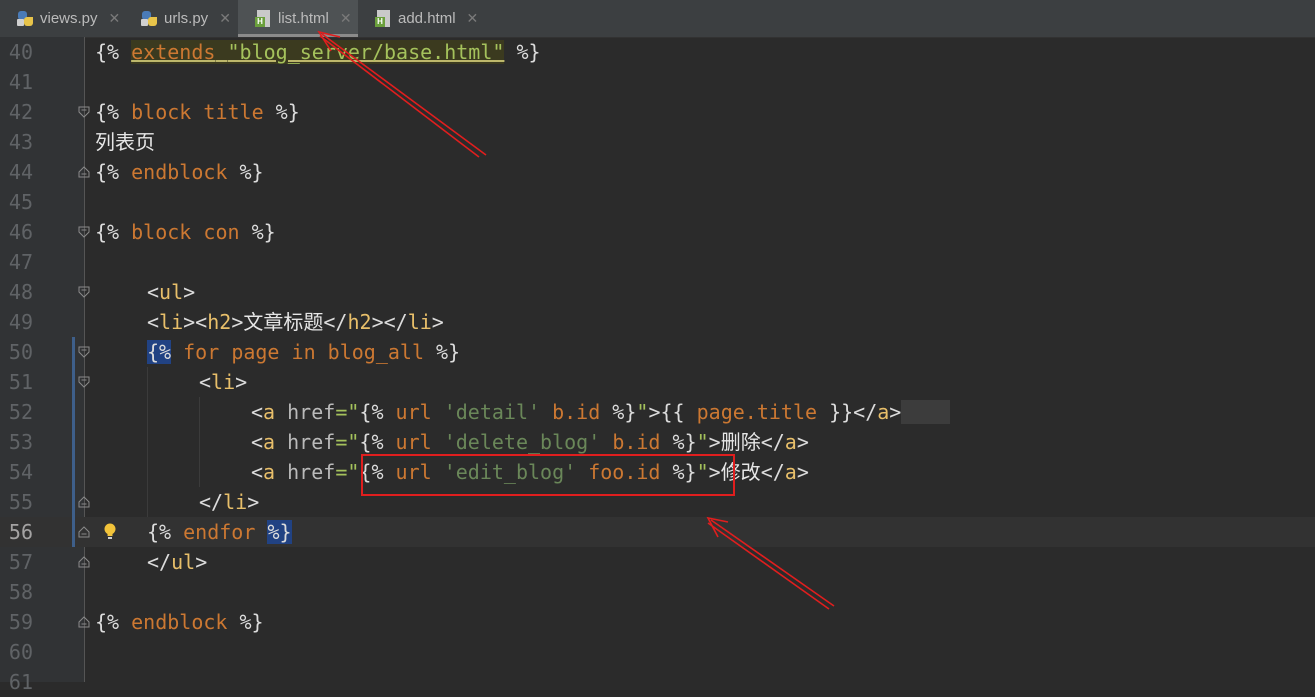 This screenshot has height=697, width=1315. Describe the element at coordinates (20, 292) in the screenshot. I see `line-number: 48` at that location.